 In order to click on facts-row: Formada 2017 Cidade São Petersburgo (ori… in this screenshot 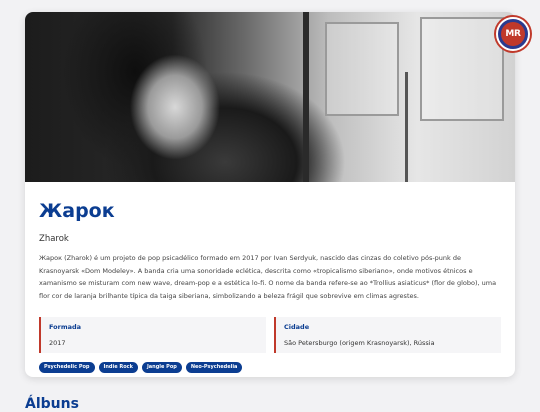, I will do `click(270, 335)`.